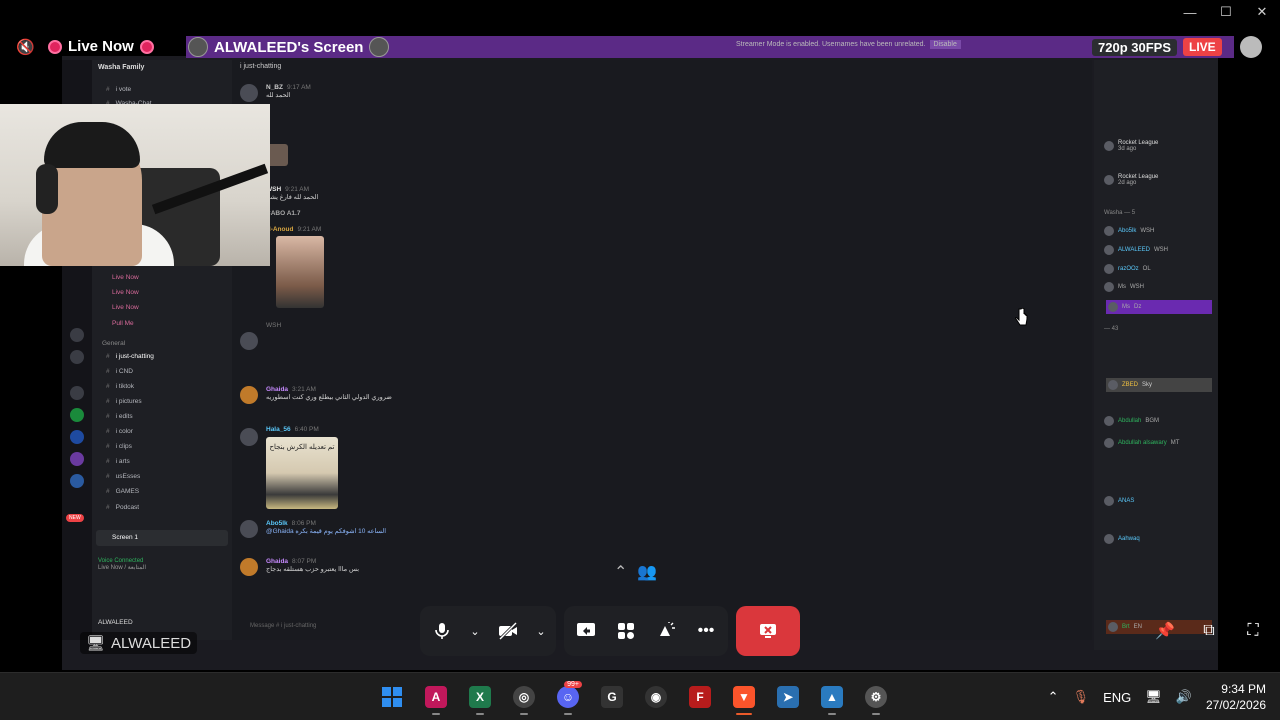  I want to click on screen-icon: 🖥, so click(96, 643).